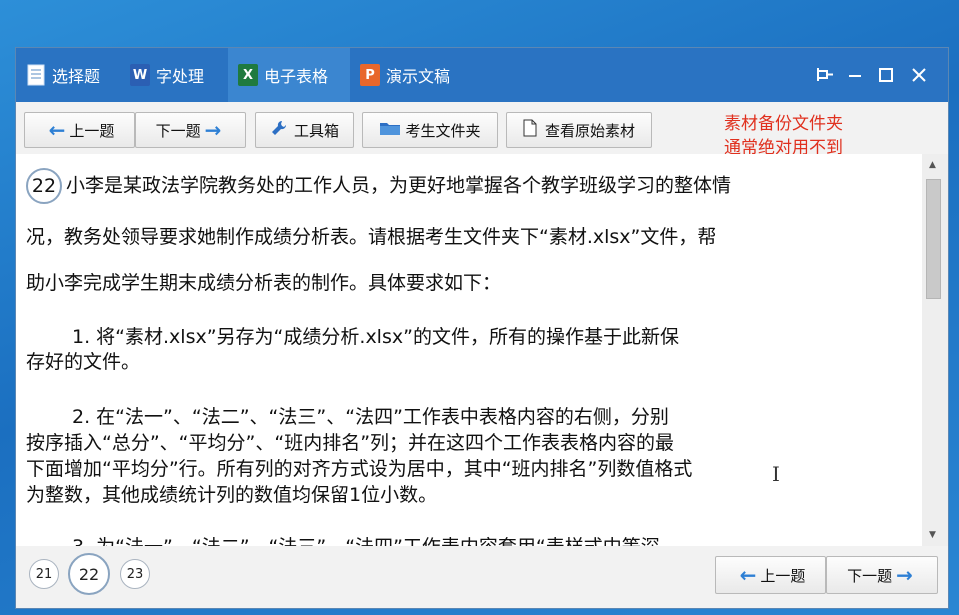 This screenshot has height=615, width=959. What do you see at coordinates (180, 76) in the screenshot?
I see `tab-label: 字处理` at bounding box center [180, 76].